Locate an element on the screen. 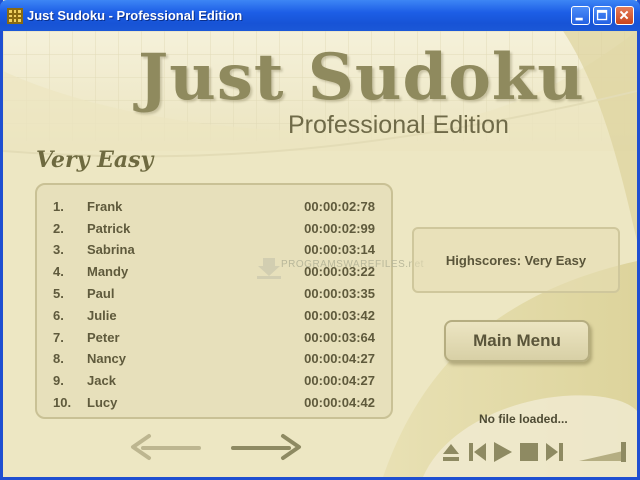  play-icon is located at coordinates (503, 452).